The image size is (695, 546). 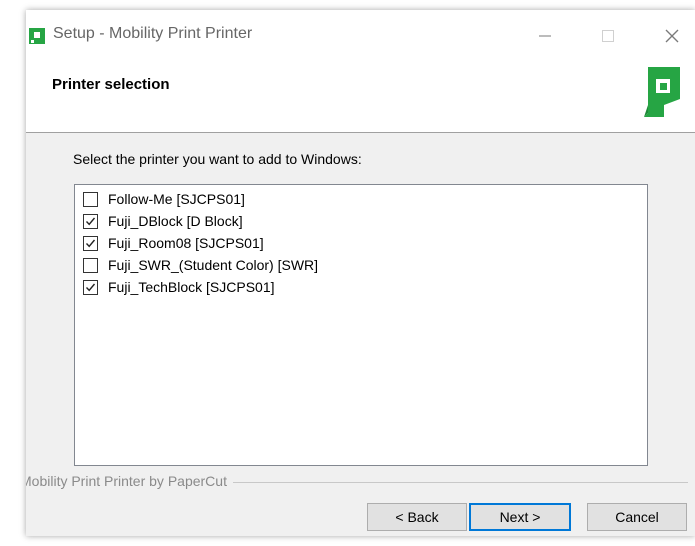 I want to click on printer-item-fuji-techblock: Fuji_TechBlock [SJCPS01], so click(x=179, y=287).